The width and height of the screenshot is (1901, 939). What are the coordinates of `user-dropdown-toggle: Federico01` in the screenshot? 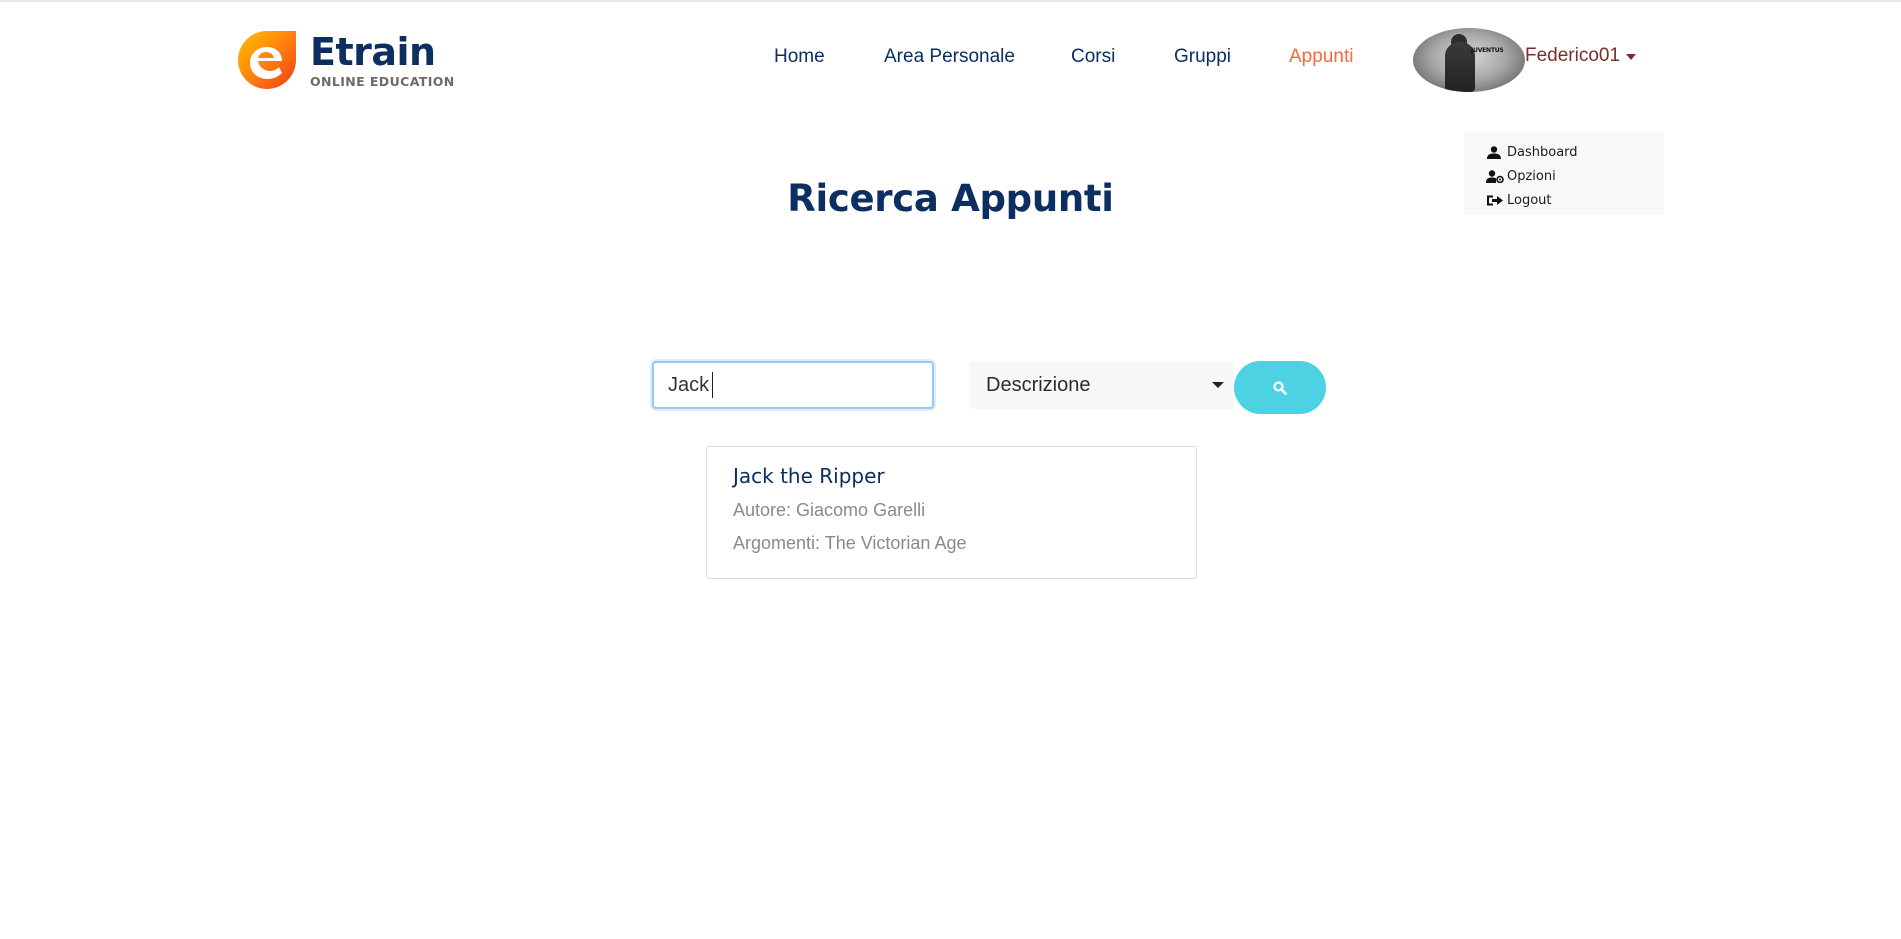 It's located at (1581, 56).